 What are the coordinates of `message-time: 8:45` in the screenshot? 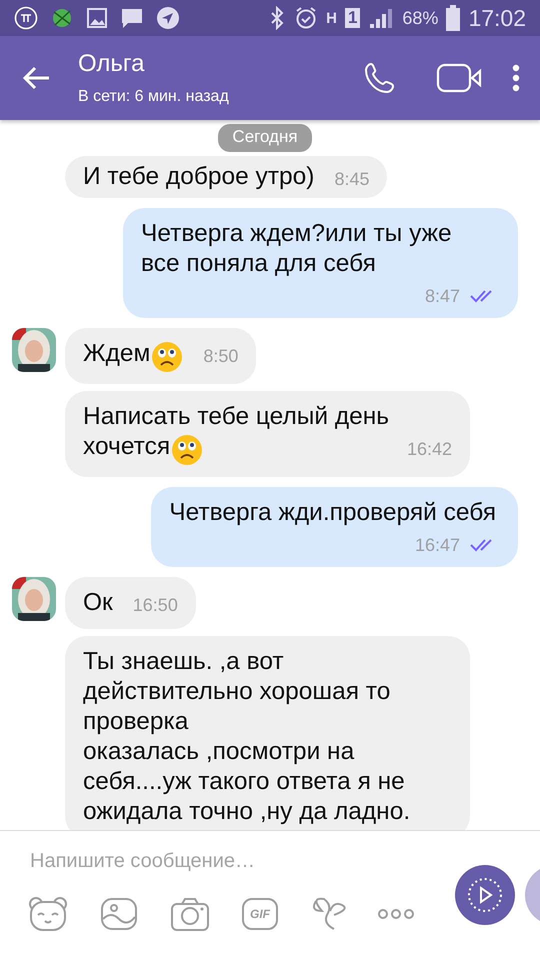 It's located at (352, 179).